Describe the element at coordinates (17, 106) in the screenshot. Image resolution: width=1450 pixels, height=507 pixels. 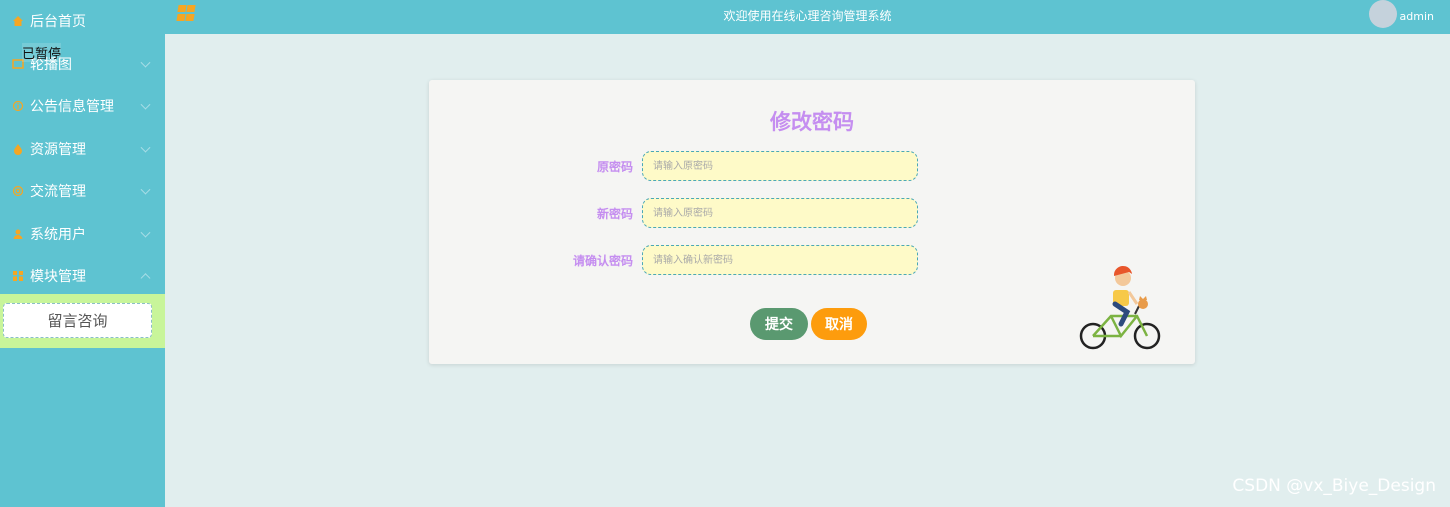
I see `info-icon` at that location.